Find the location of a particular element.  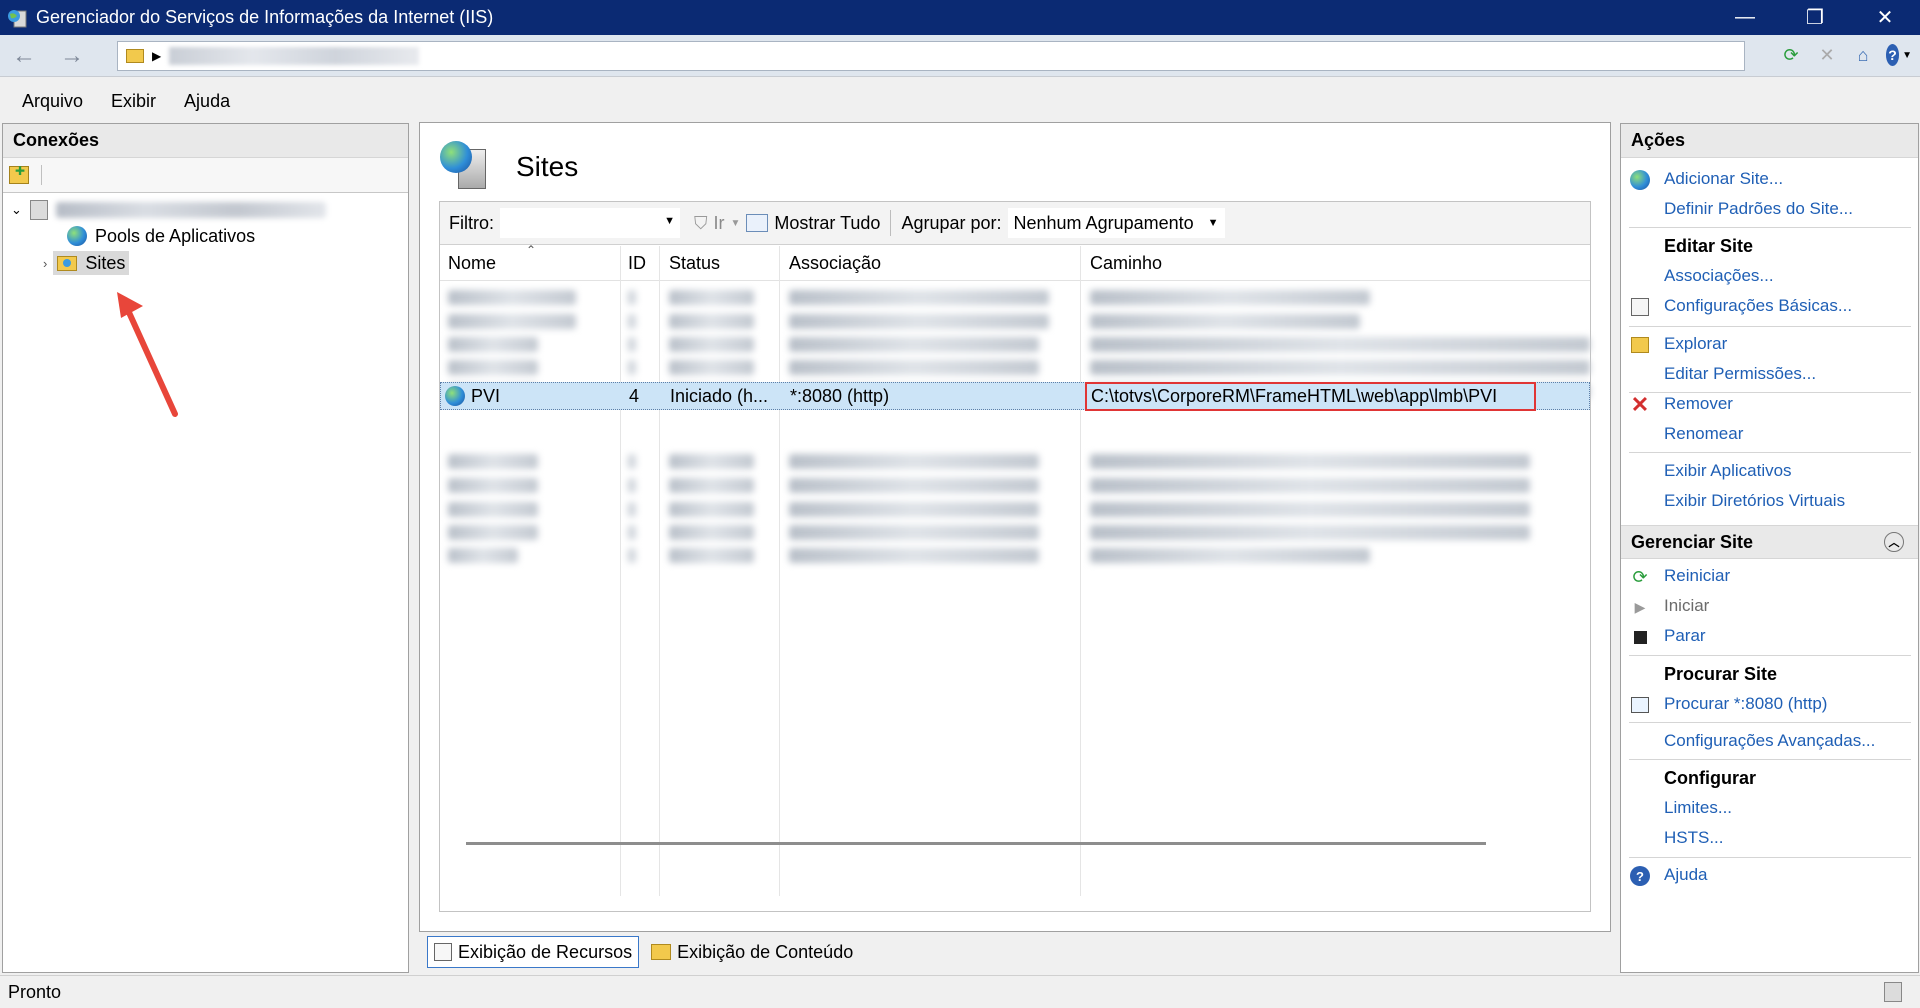

tree-item-pools-label: Pools de Aplicativos is located at coordinates (175, 235).